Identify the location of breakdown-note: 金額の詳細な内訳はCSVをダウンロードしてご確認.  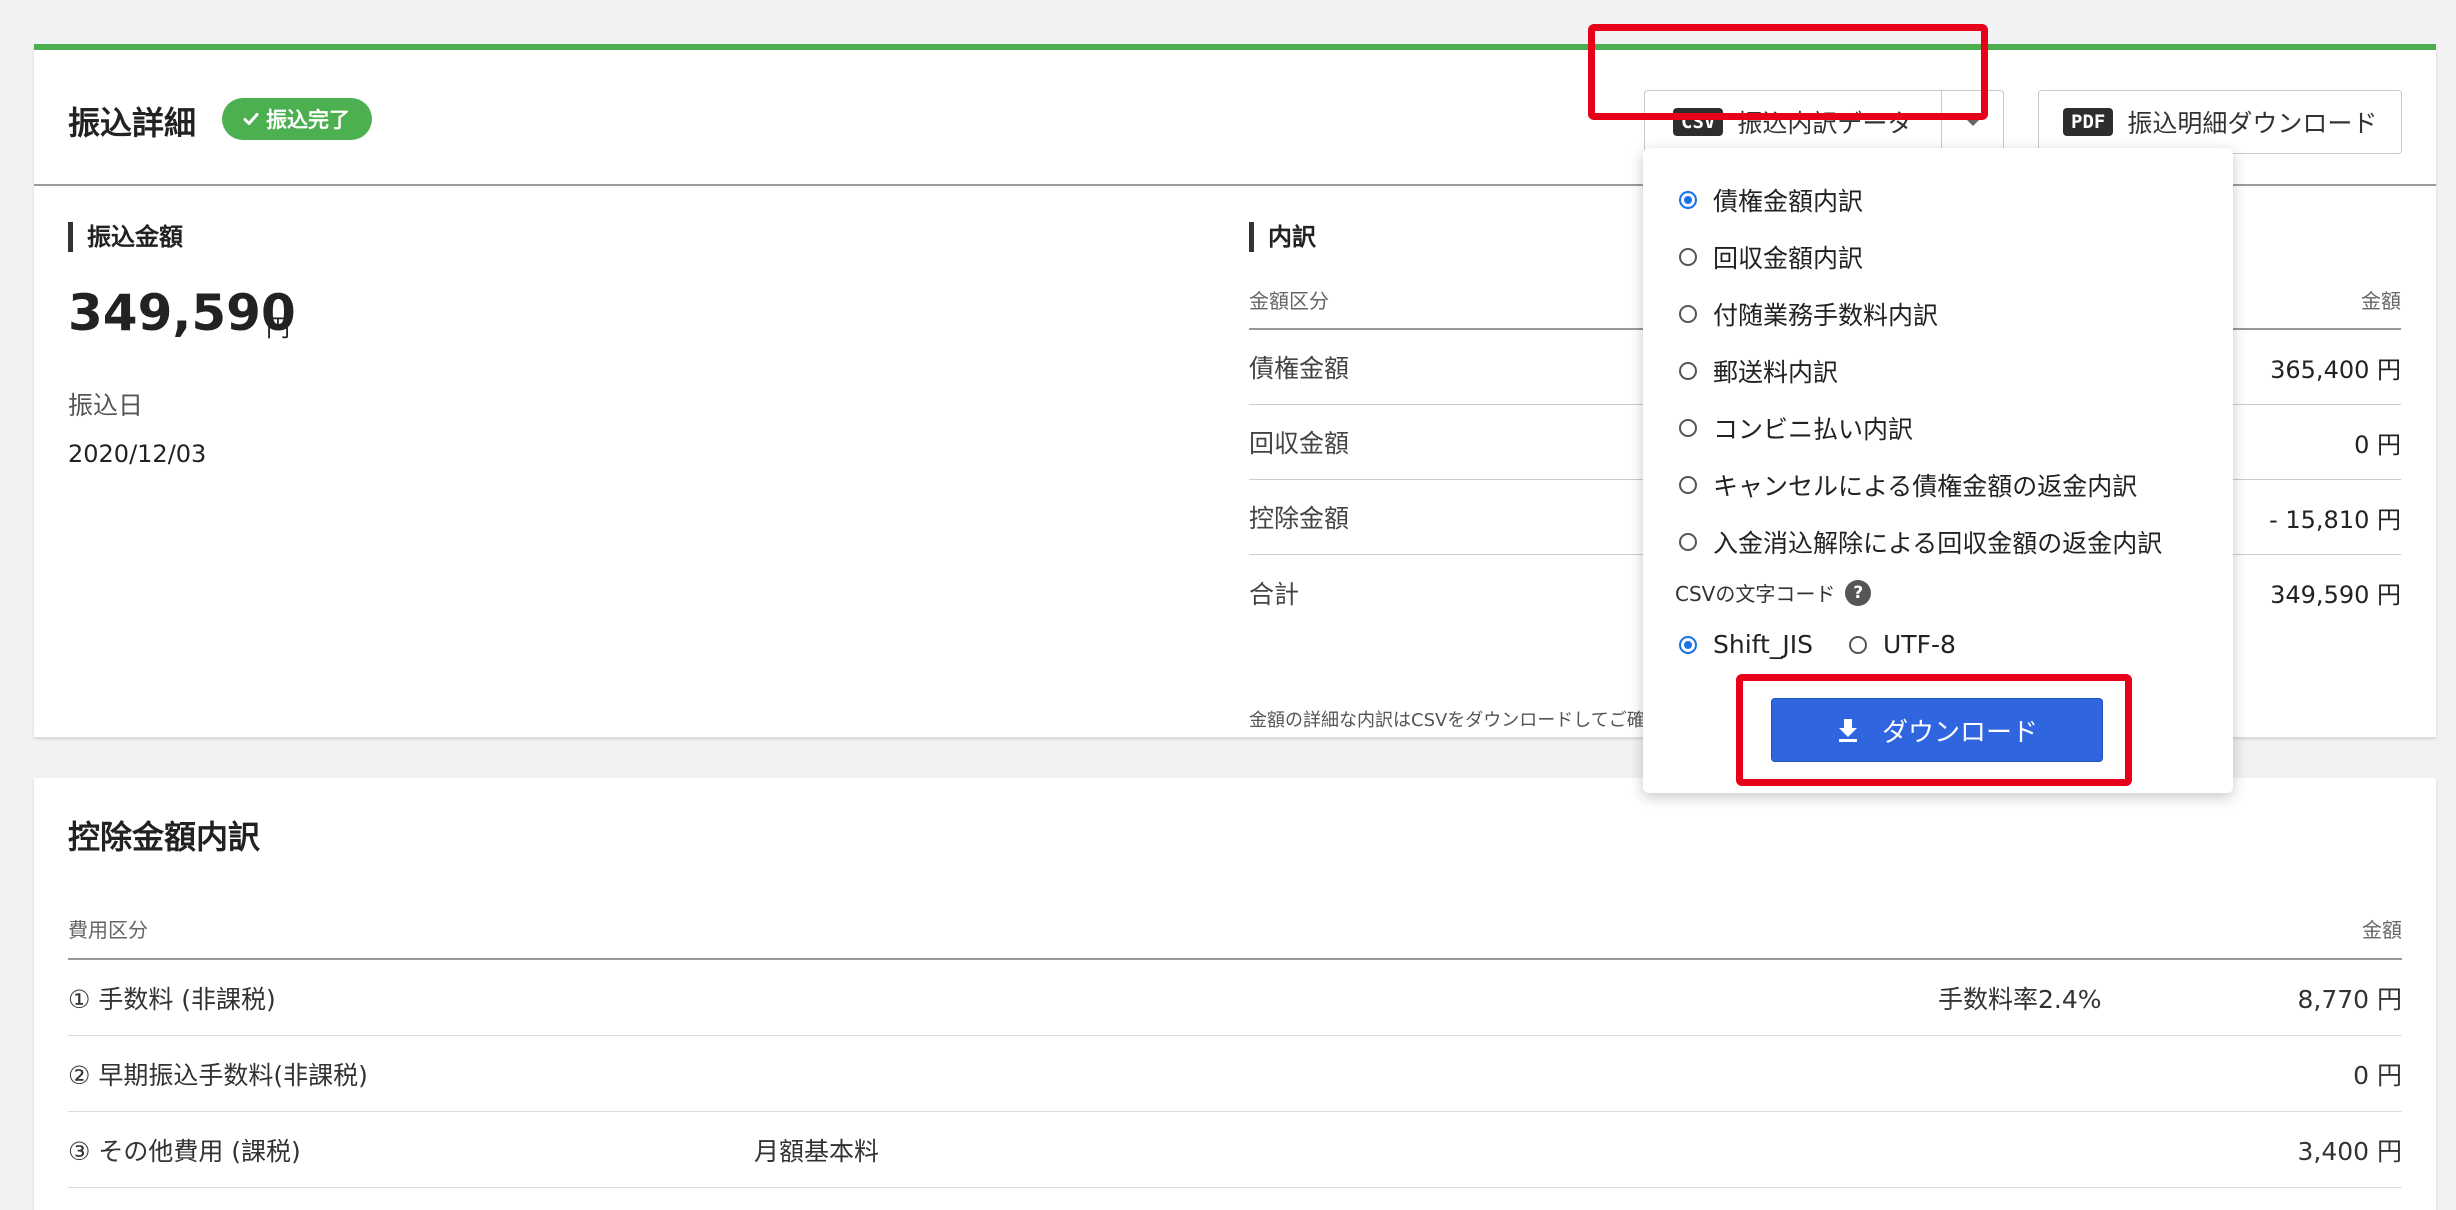
(1456, 720).